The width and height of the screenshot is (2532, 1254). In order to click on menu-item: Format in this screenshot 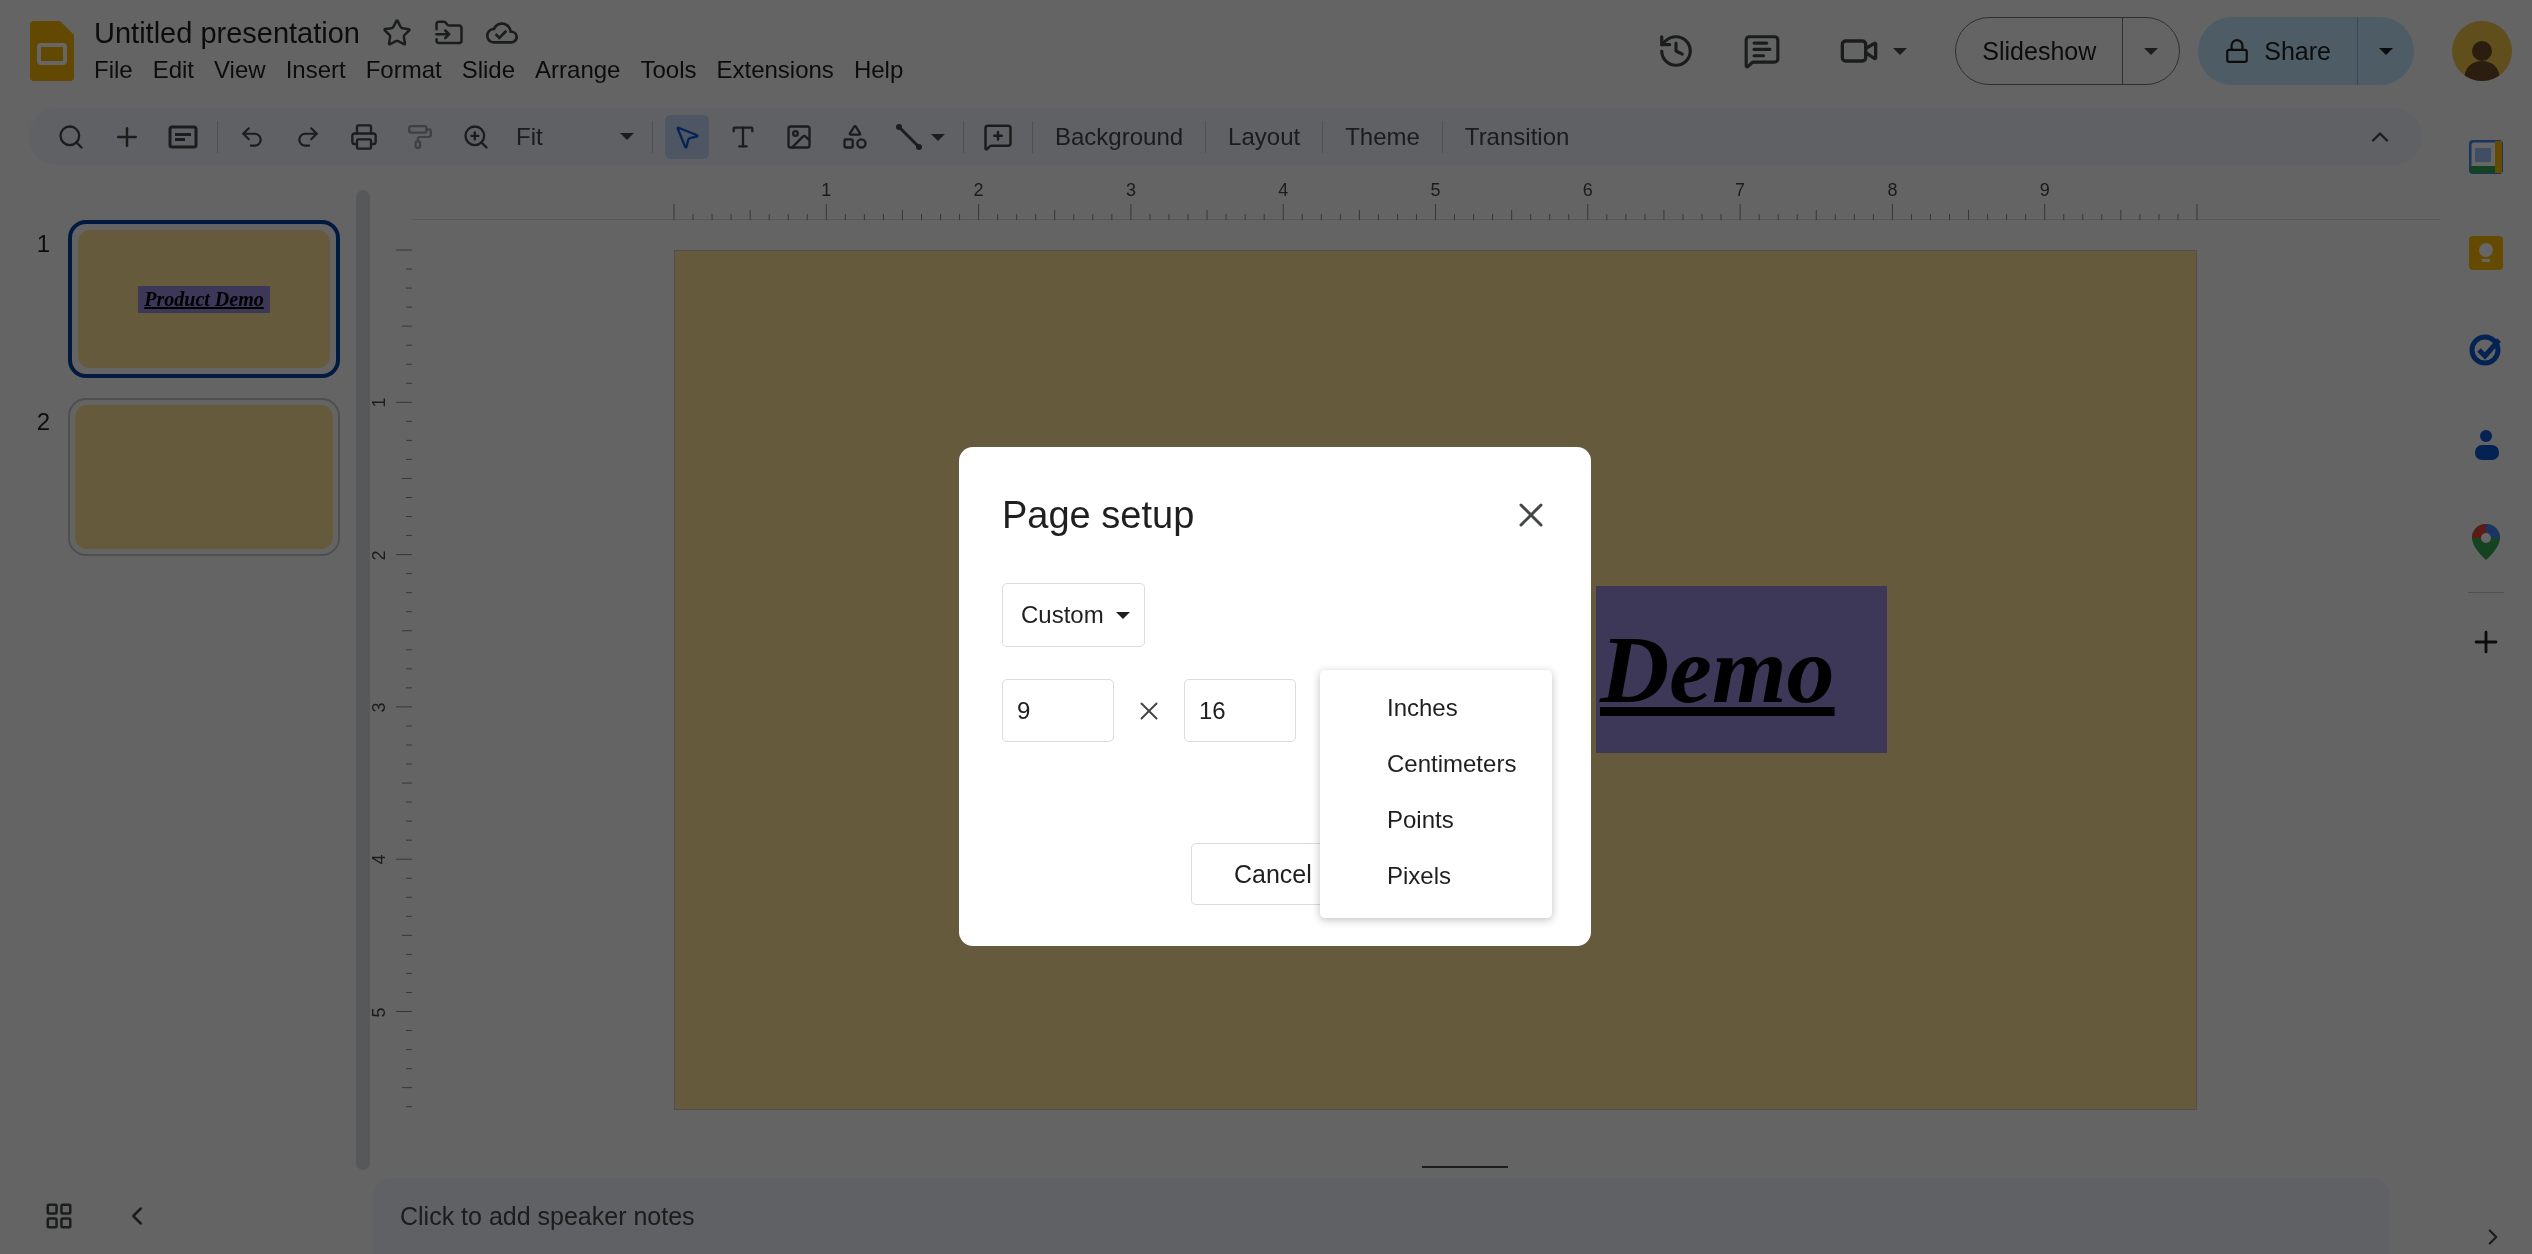, I will do `click(403, 69)`.